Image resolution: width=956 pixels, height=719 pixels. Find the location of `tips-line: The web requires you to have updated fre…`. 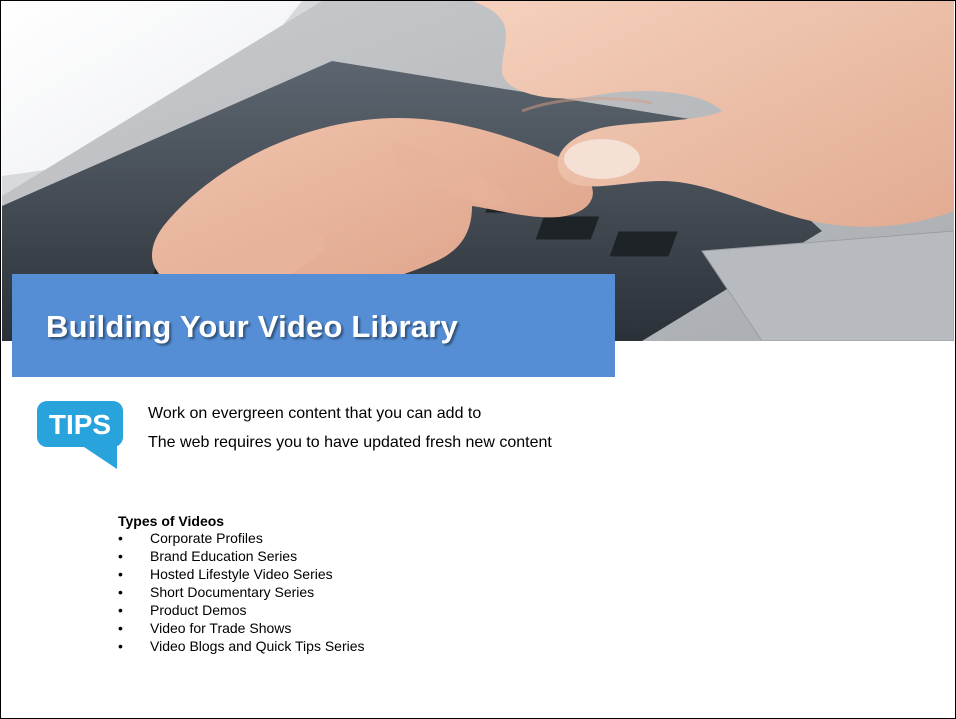

tips-line: The web requires you to have updated fre… is located at coordinates (350, 442).